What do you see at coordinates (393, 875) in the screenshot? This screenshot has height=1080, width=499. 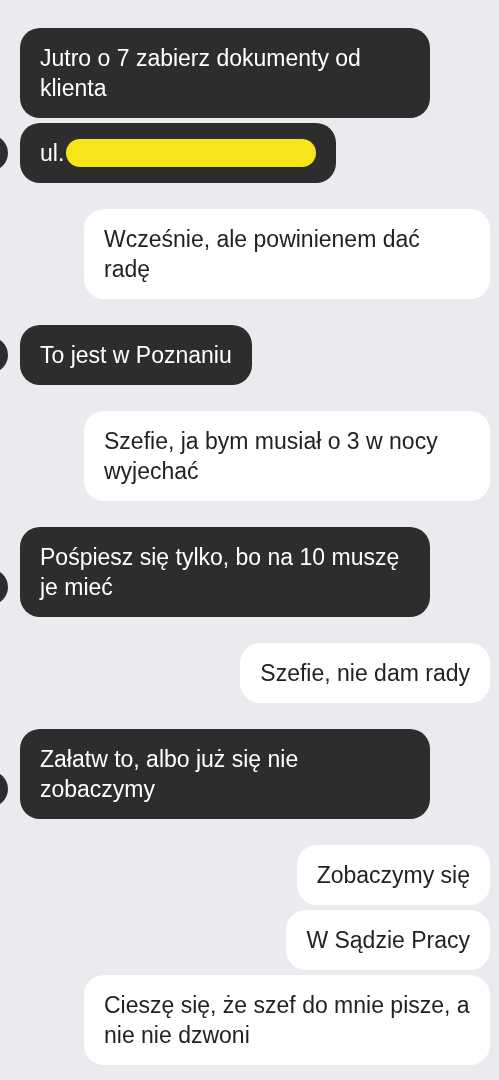 I see `outgoing-message: Zobaczymy się` at bounding box center [393, 875].